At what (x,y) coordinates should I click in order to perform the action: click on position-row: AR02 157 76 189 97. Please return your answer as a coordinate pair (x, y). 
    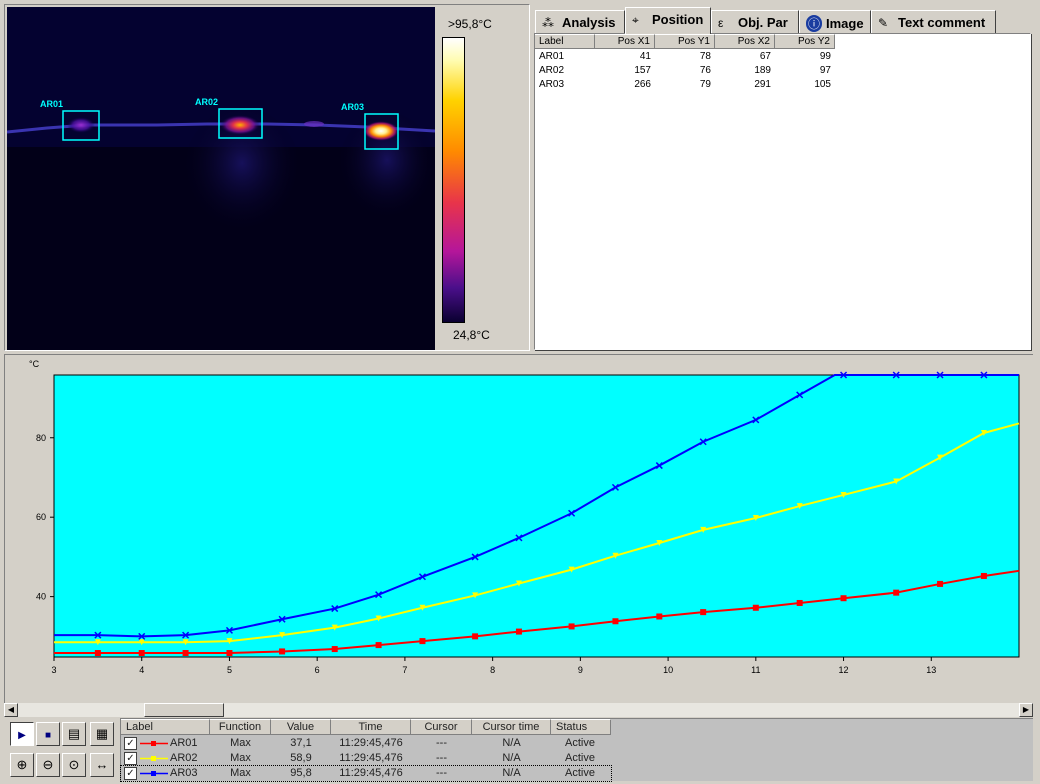
    Looking at the image, I should click on (685, 71).